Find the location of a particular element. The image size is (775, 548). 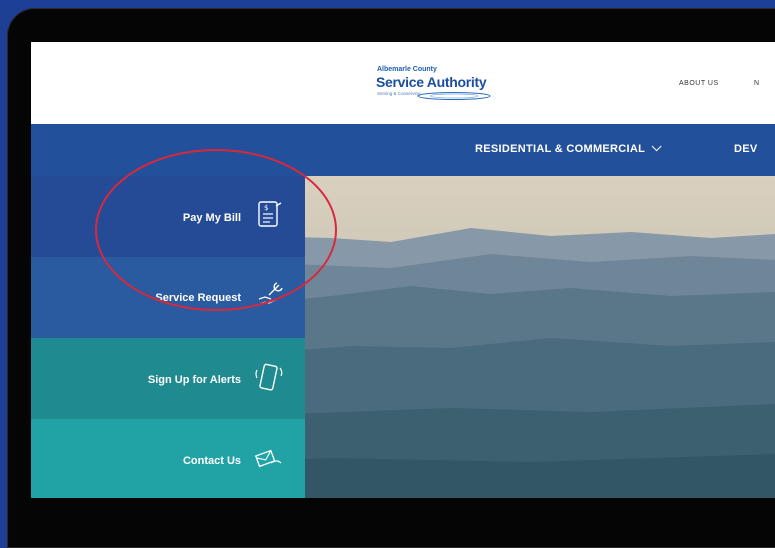

wrench-hand-icon is located at coordinates (270, 294).